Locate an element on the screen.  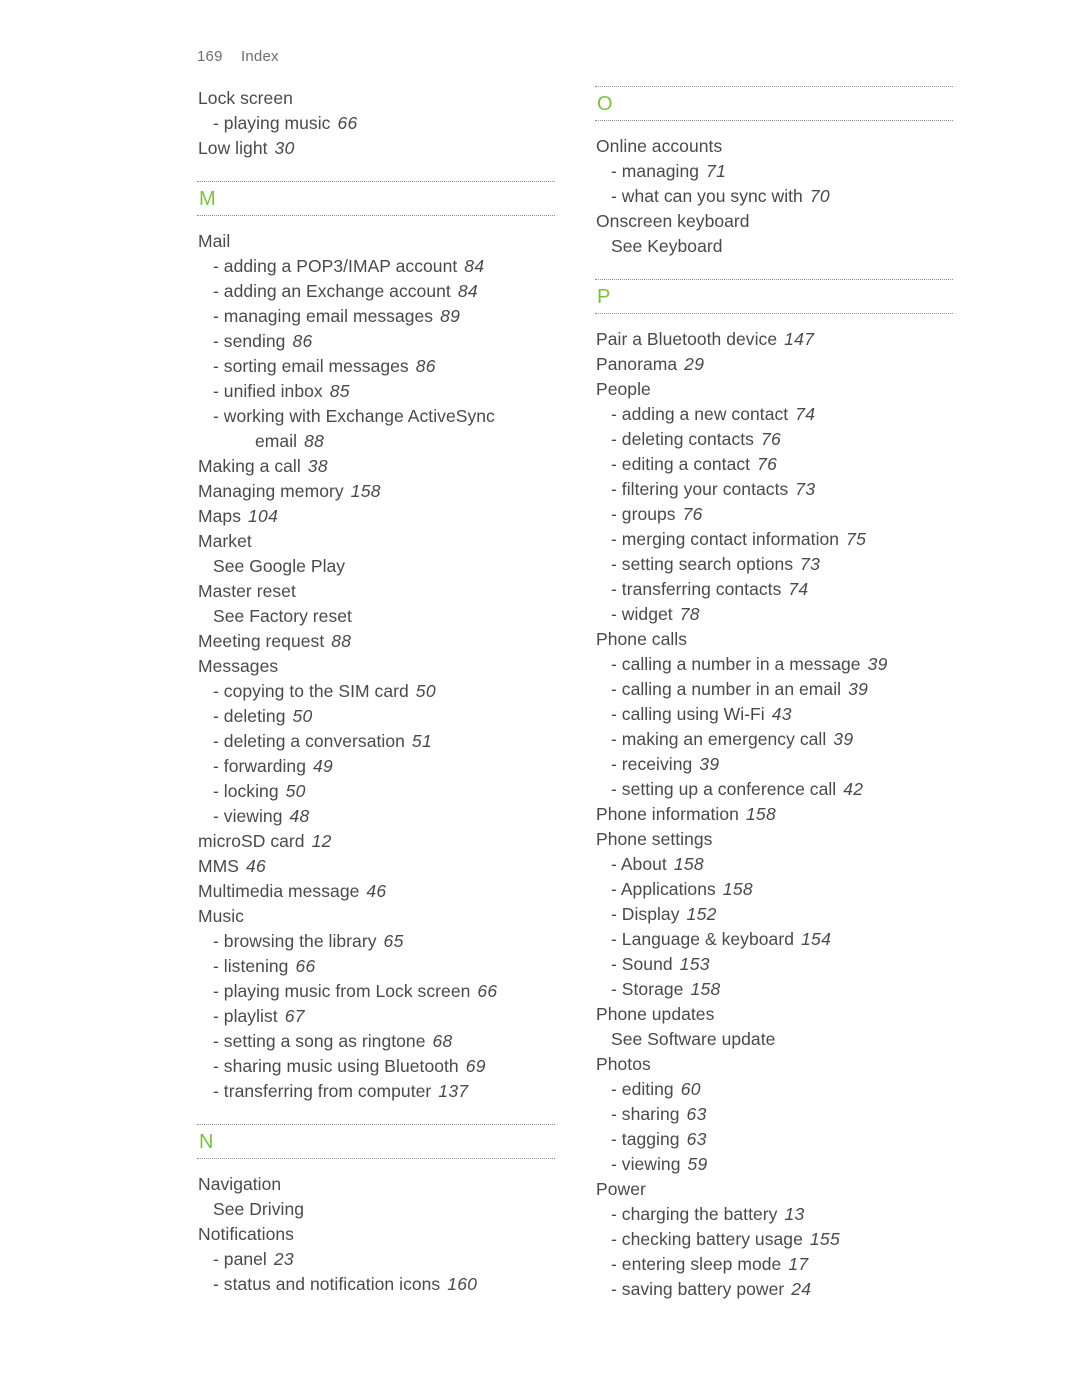
index-subentry: - deleting contacts 76 is located at coordinates (774, 439).